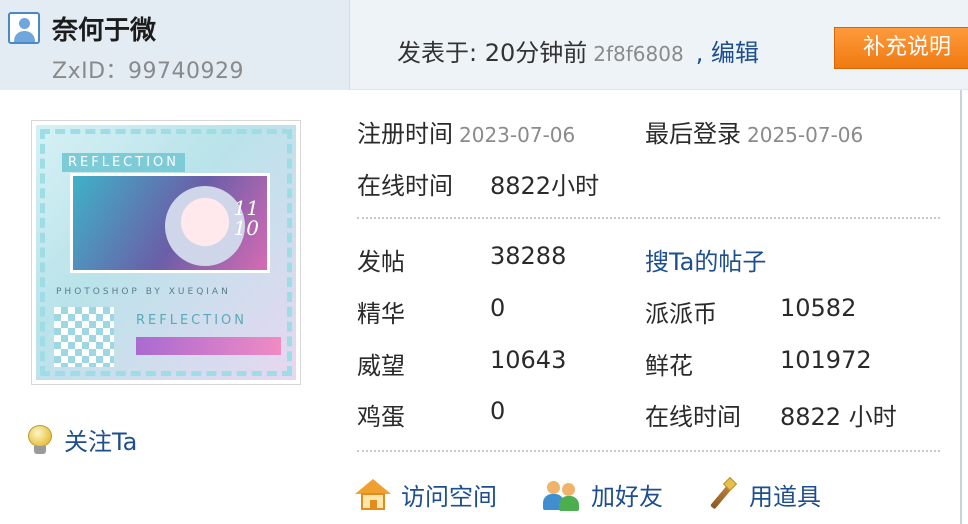  I want to click on register-label: 注册时间, so click(405, 134).